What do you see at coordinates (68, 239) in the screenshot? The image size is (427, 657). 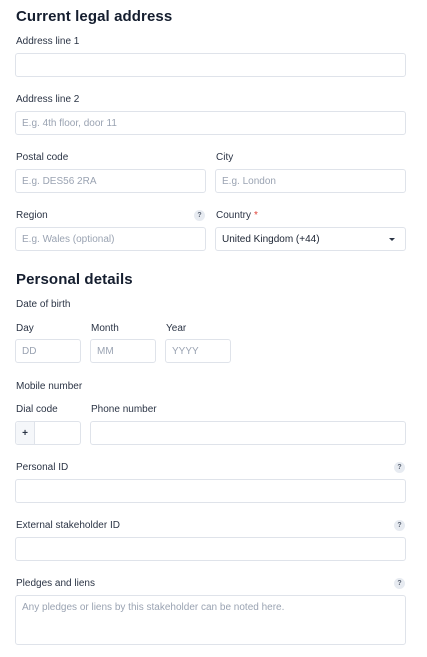 I see `region-placeholder: E.g. Wales (optional)` at bounding box center [68, 239].